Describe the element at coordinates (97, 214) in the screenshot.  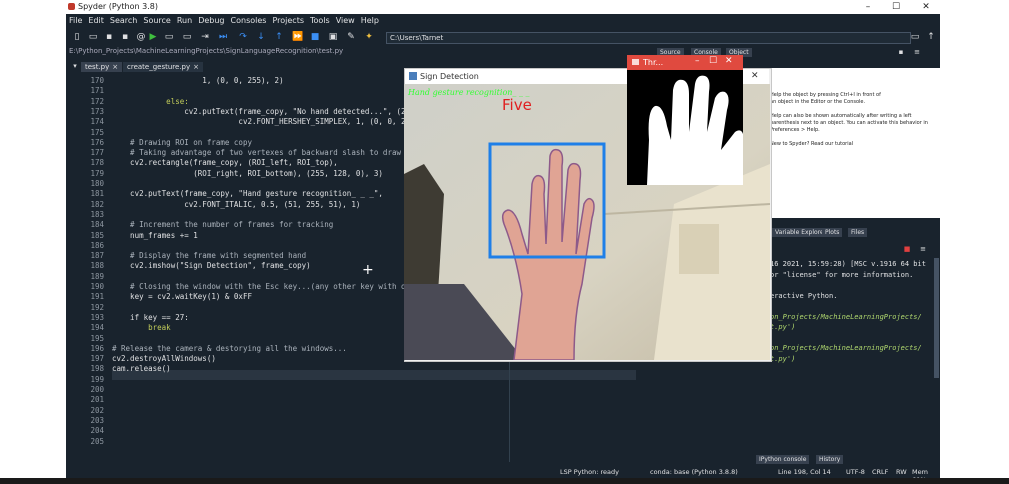
I see `line-number: 183` at that location.